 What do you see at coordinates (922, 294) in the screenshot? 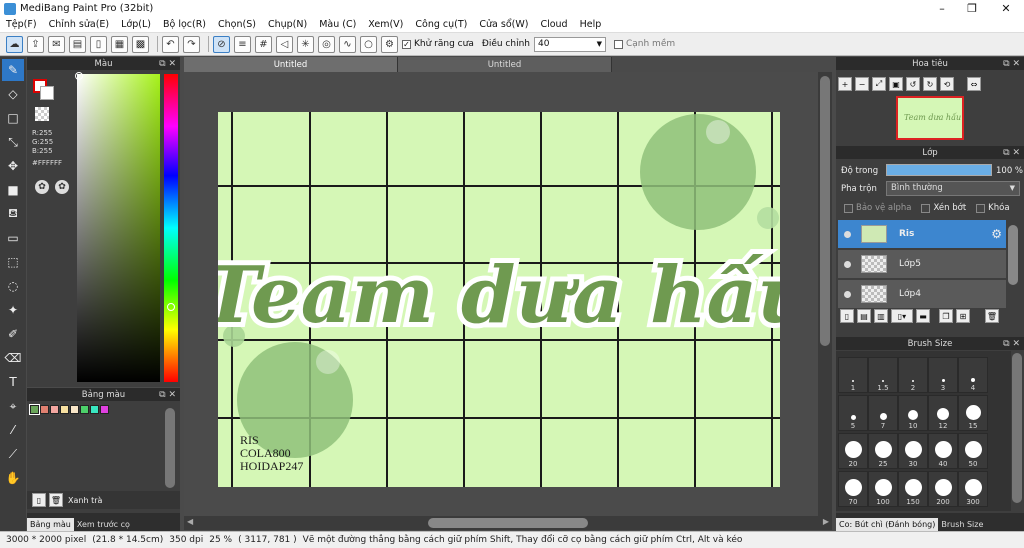
I see `layer-row: Lớp4` at bounding box center [922, 294].